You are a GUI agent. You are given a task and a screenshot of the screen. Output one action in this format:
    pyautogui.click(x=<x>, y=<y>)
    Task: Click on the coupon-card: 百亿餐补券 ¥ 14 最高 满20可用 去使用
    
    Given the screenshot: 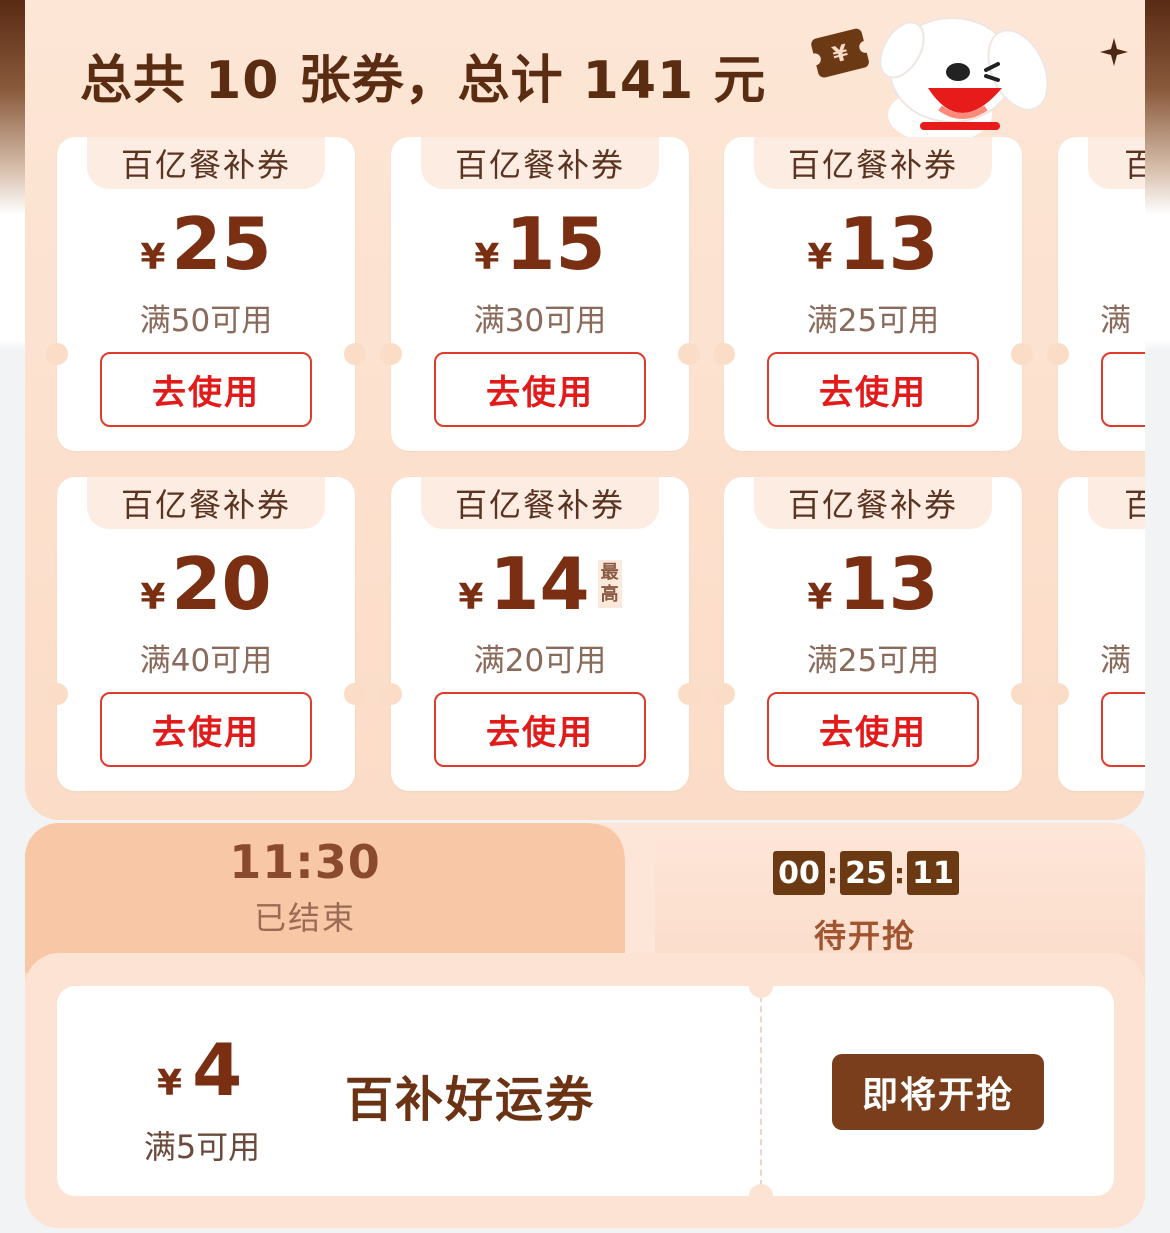 What is the action you would take?
    pyautogui.click(x=540, y=634)
    